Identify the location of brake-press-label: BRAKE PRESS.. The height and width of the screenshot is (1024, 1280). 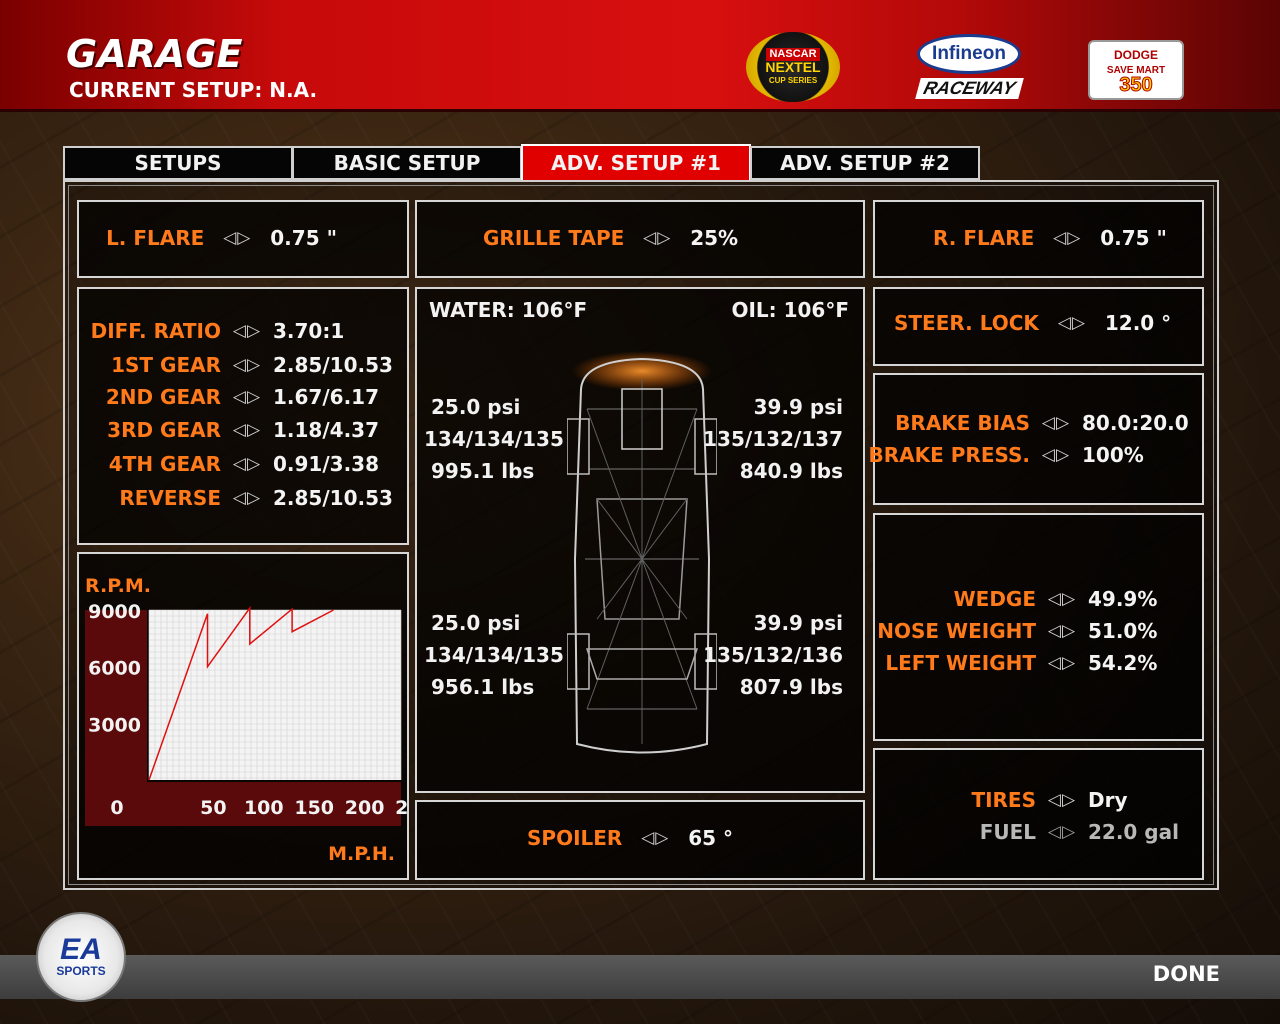
(949, 455).